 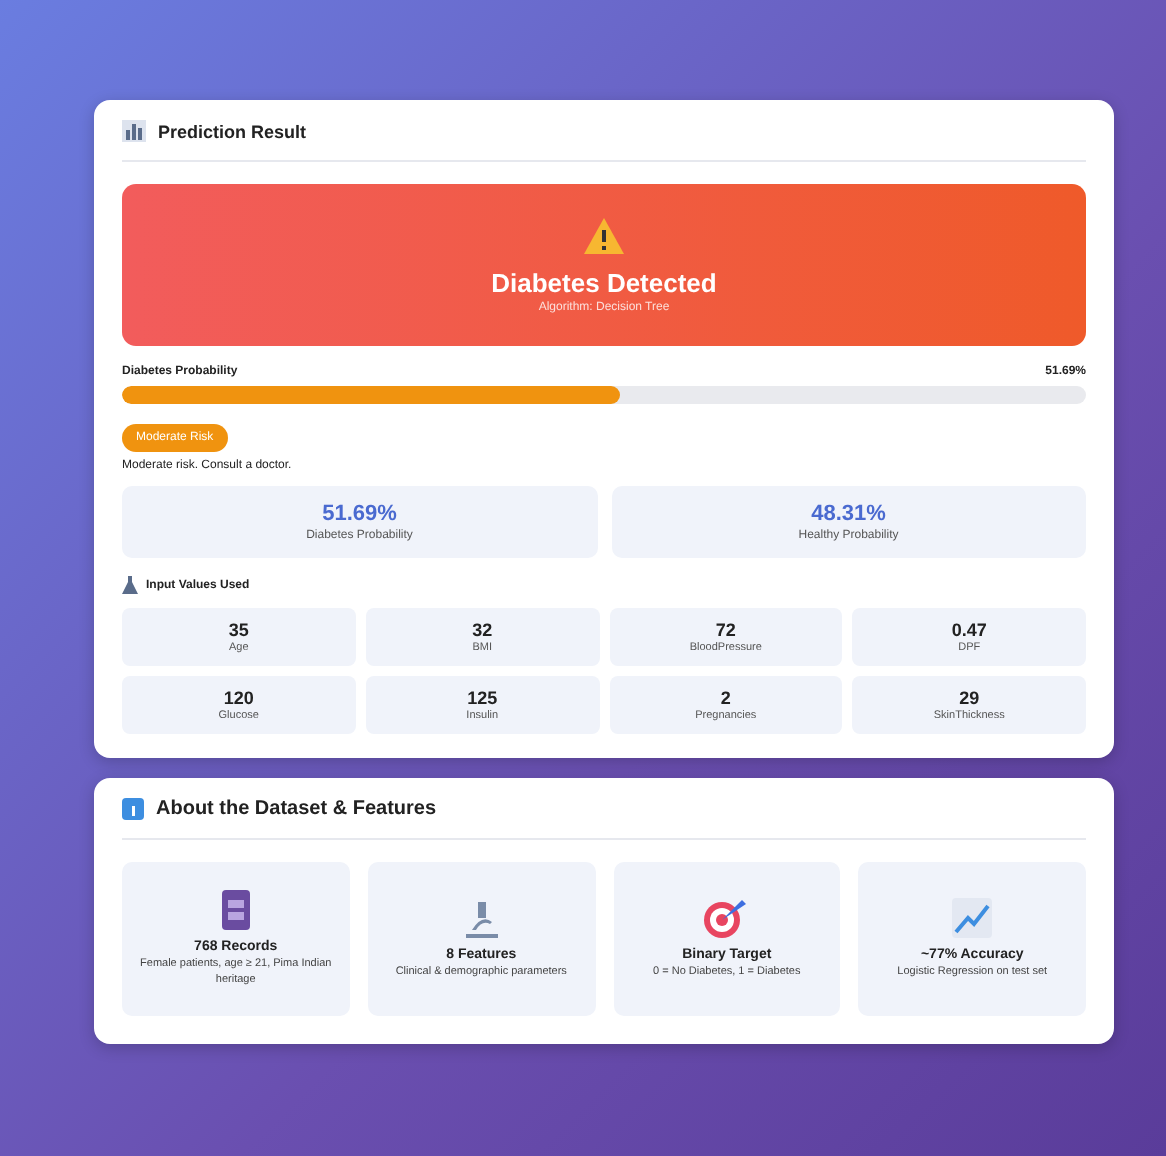 I want to click on card-title: Prediction Result, so click(x=232, y=131).